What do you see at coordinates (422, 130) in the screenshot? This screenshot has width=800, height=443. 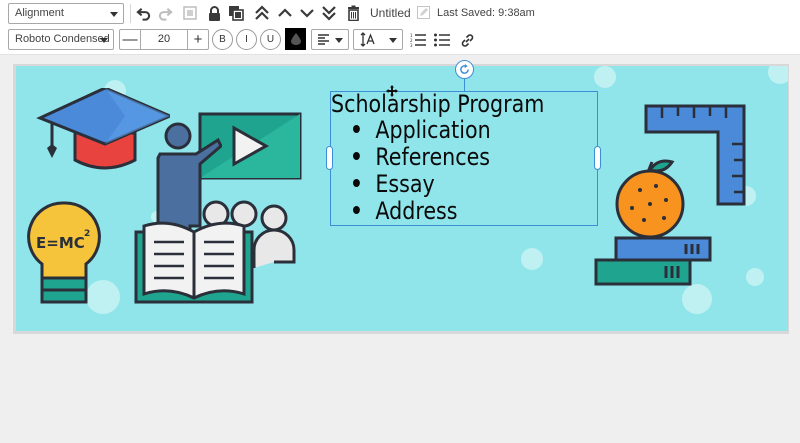 I see `list-item: Application` at bounding box center [422, 130].